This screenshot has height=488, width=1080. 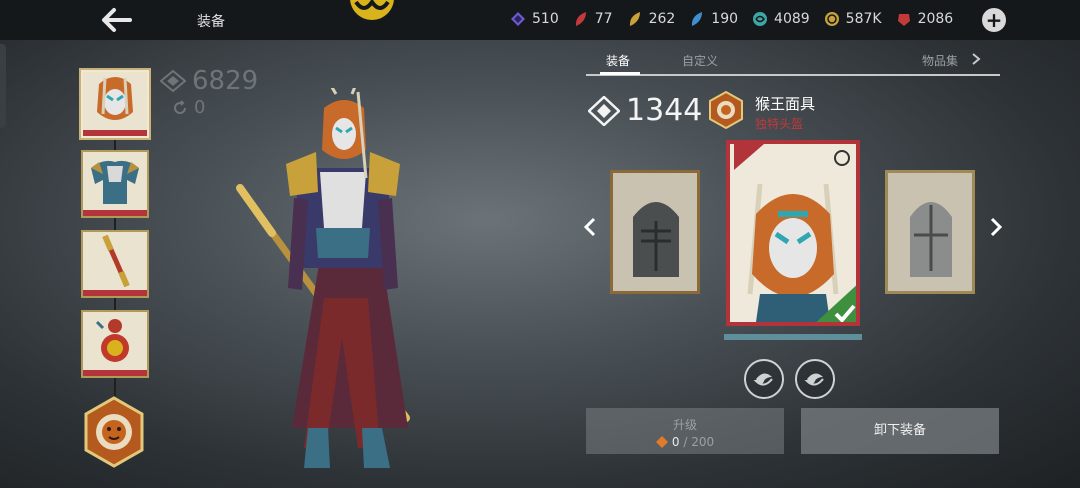 I want to click on currency-ruby-gem: 2086, so click(x=925, y=19).